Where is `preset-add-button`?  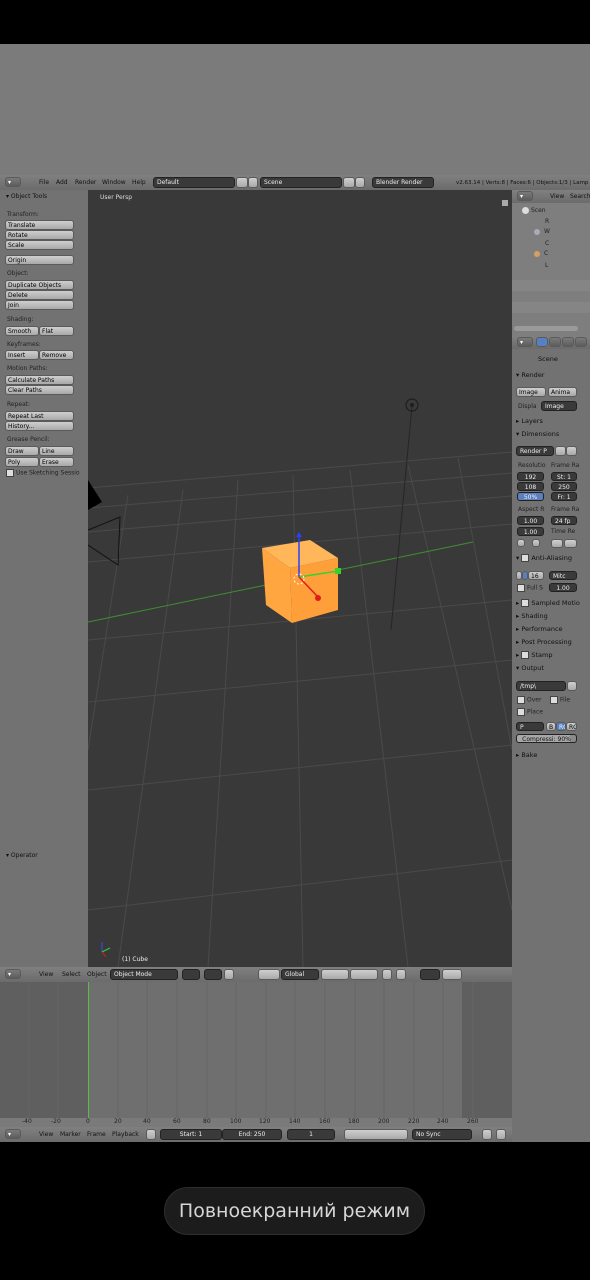 preset-add-button is located at coordinates (560, 451).